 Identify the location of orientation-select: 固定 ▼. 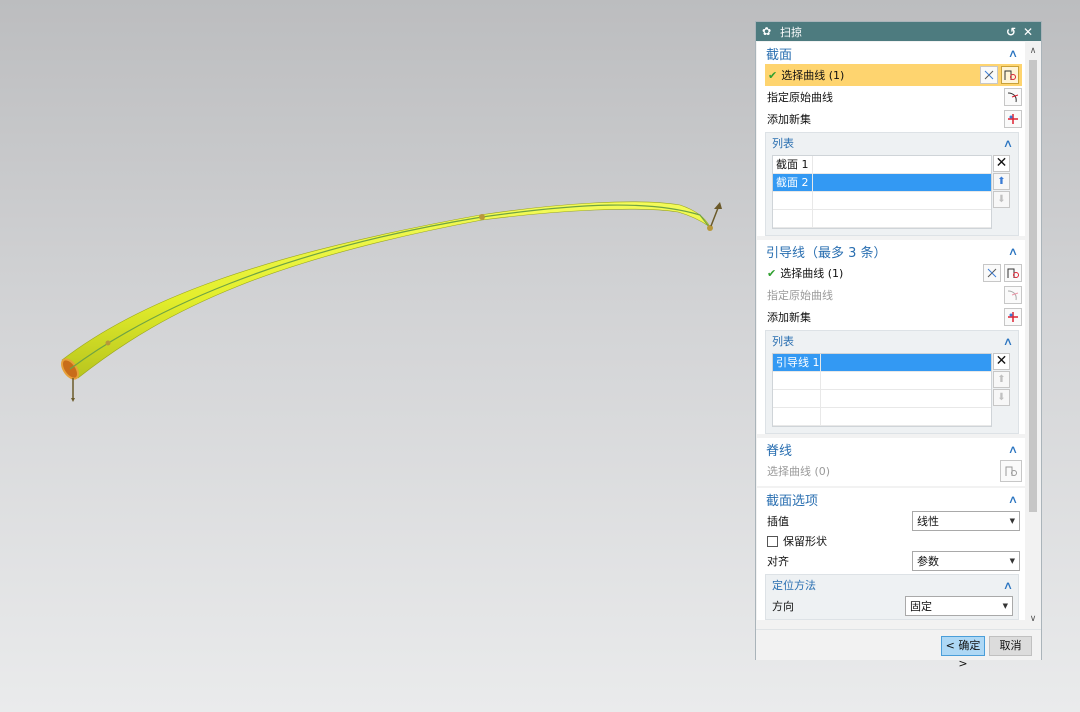
(959, 606).